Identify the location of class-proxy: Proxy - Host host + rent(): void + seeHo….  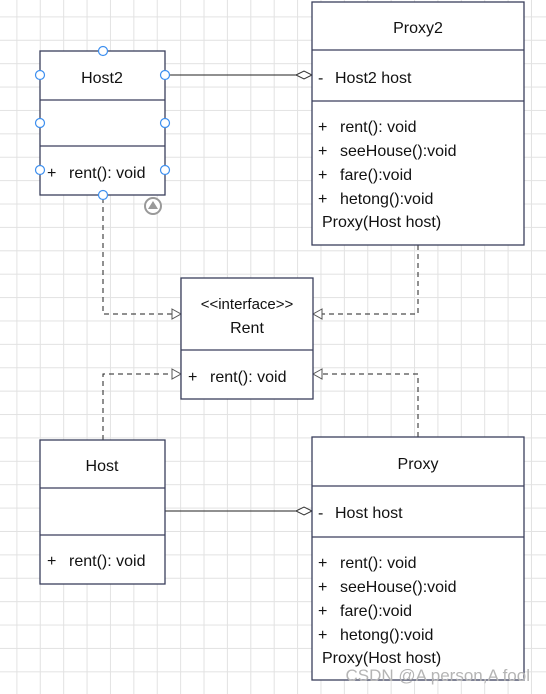
(418, 558).